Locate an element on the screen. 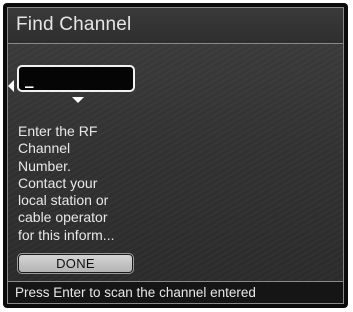  title-bar: Find Channel is located at coordinates (175, 26).